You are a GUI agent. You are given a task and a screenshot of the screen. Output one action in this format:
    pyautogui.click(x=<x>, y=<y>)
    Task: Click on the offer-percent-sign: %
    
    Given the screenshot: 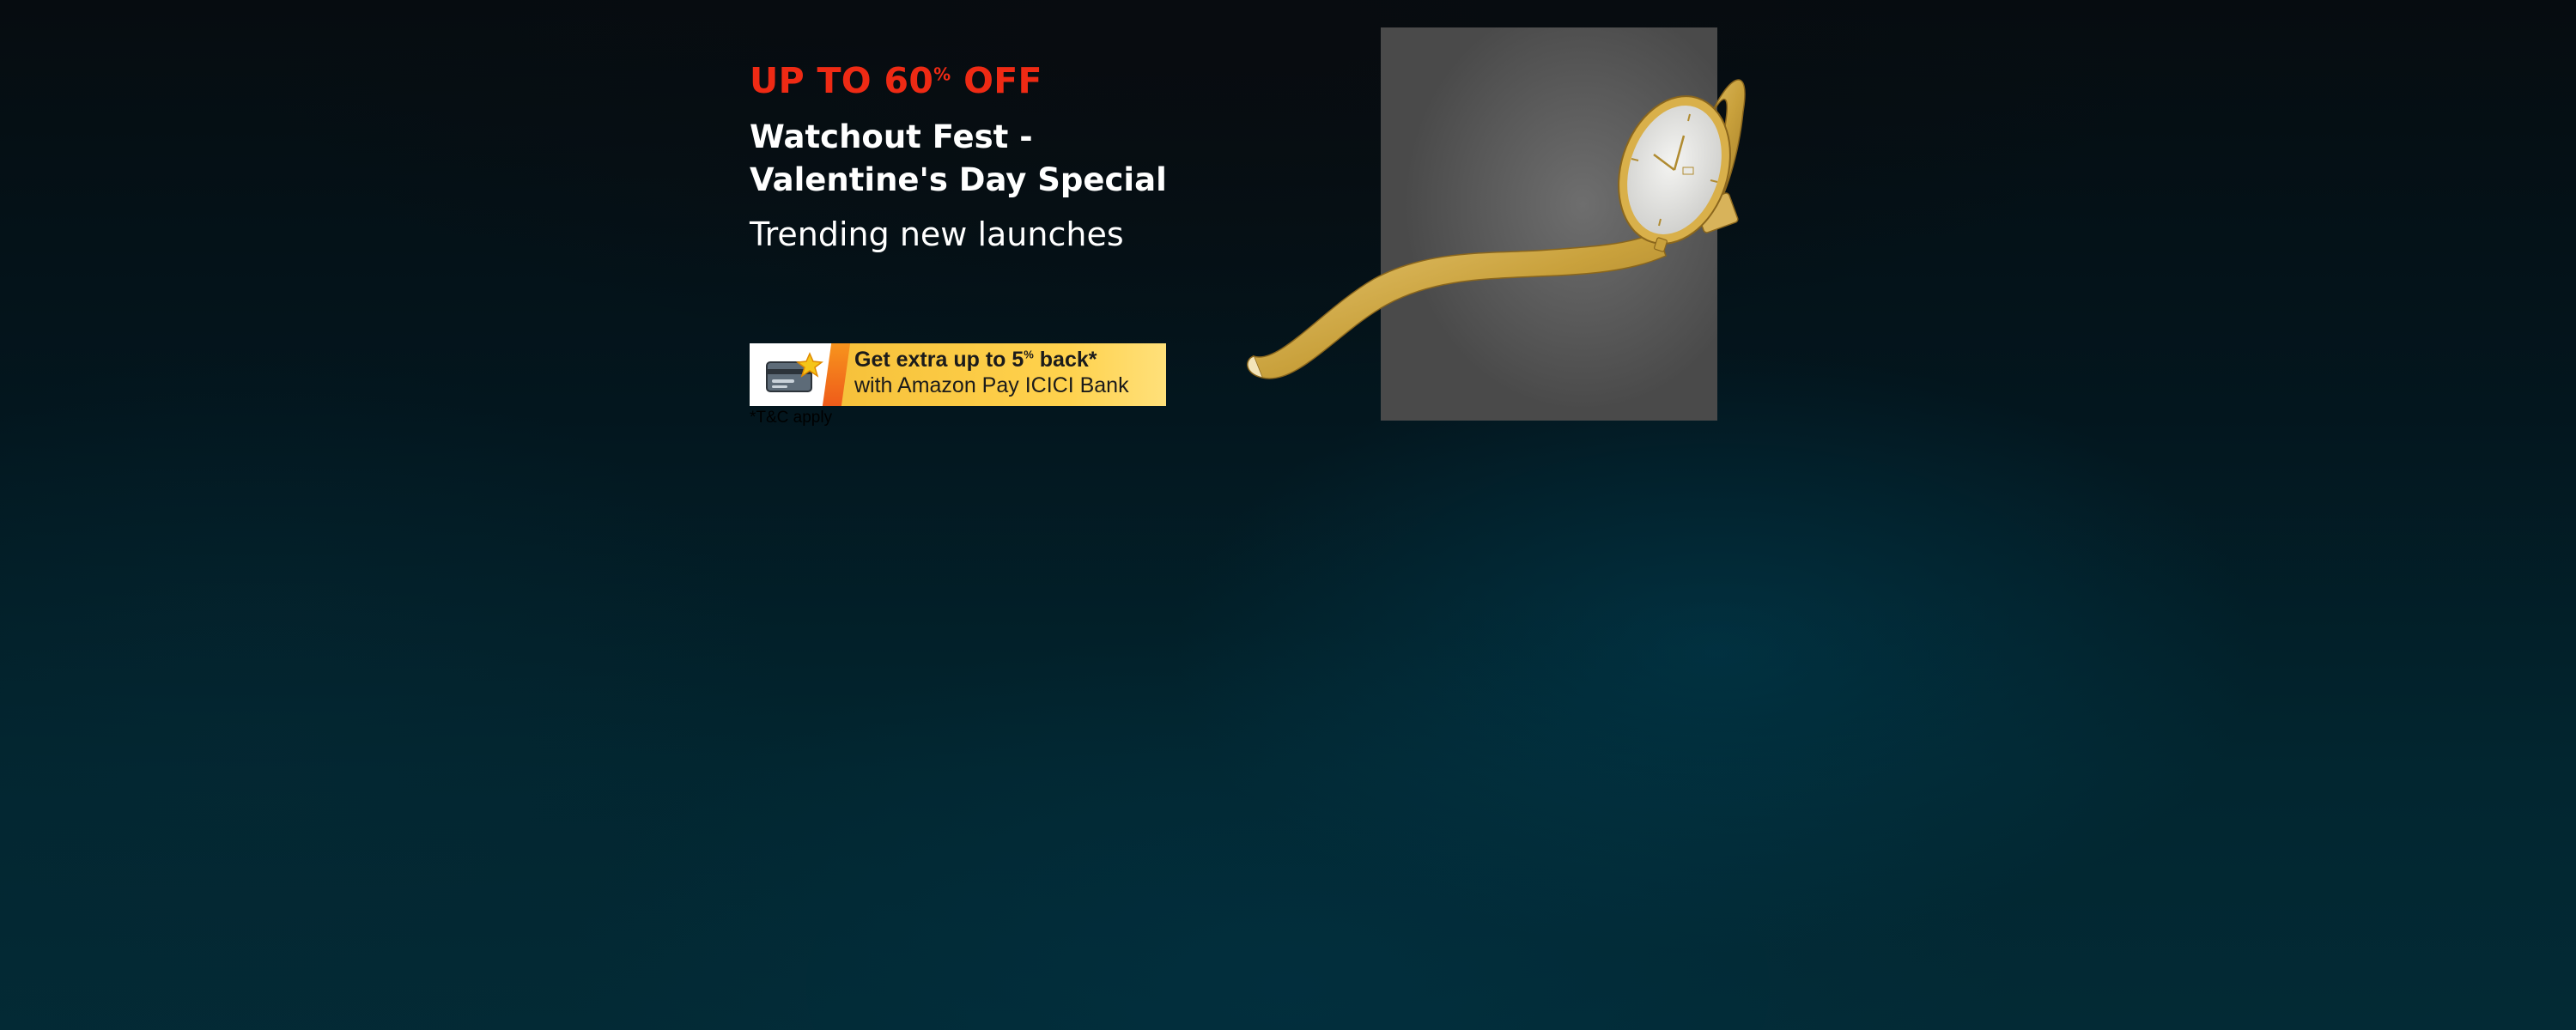 What is the action you would take?
    pyautogui.click(x=1029, y=354)
    